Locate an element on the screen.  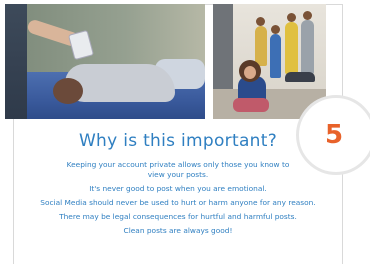
point-5: Clean posts are always good! is located at coordinates (178, 230).